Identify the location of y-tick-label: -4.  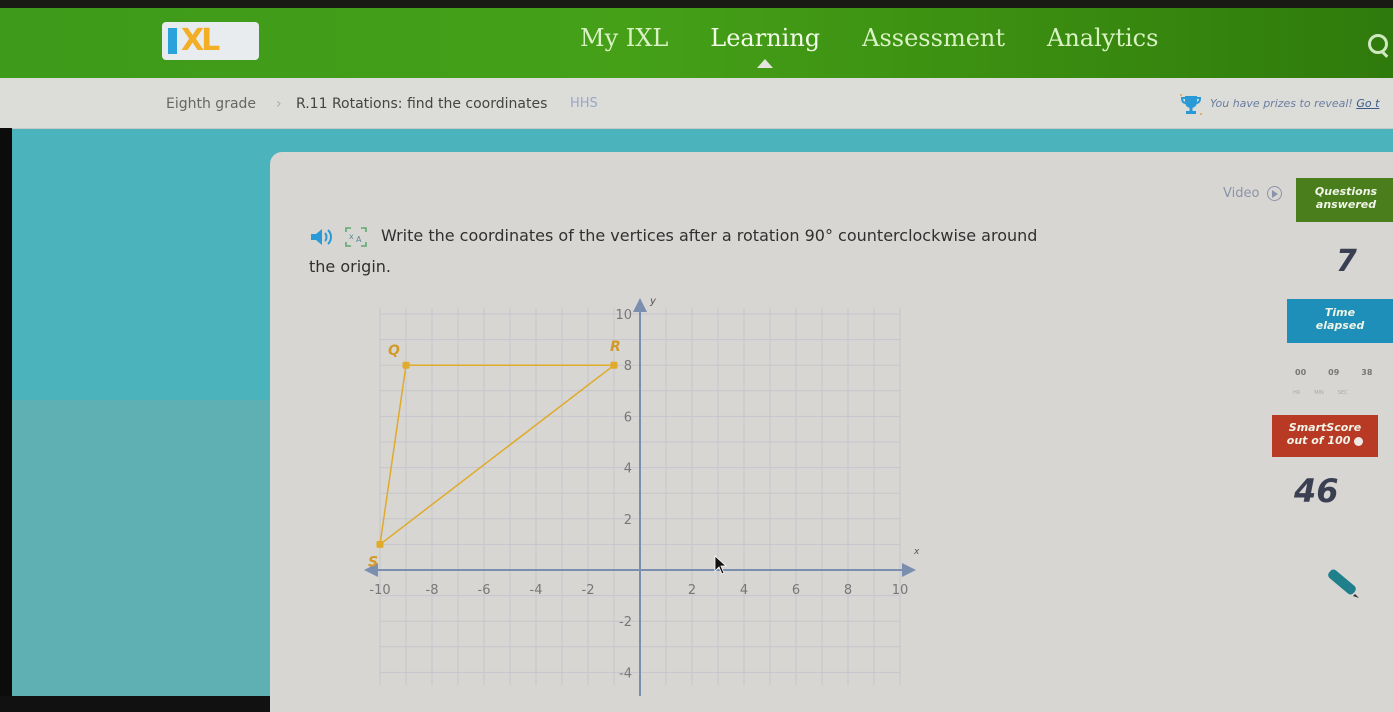
(625, 673).